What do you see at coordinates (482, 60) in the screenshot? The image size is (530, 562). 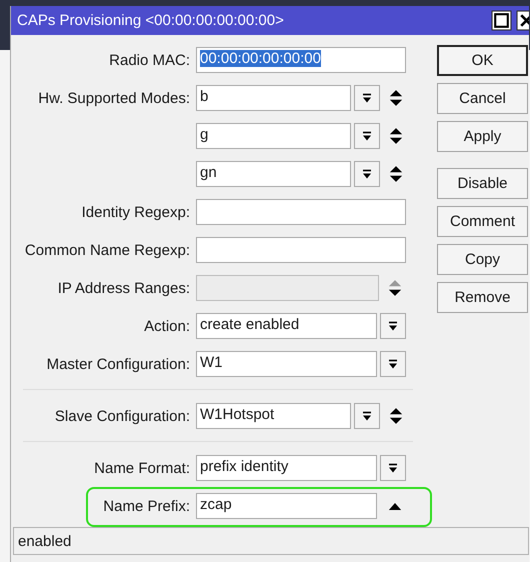 I see `dialog-button: OK` at bounding box center [482, 60].